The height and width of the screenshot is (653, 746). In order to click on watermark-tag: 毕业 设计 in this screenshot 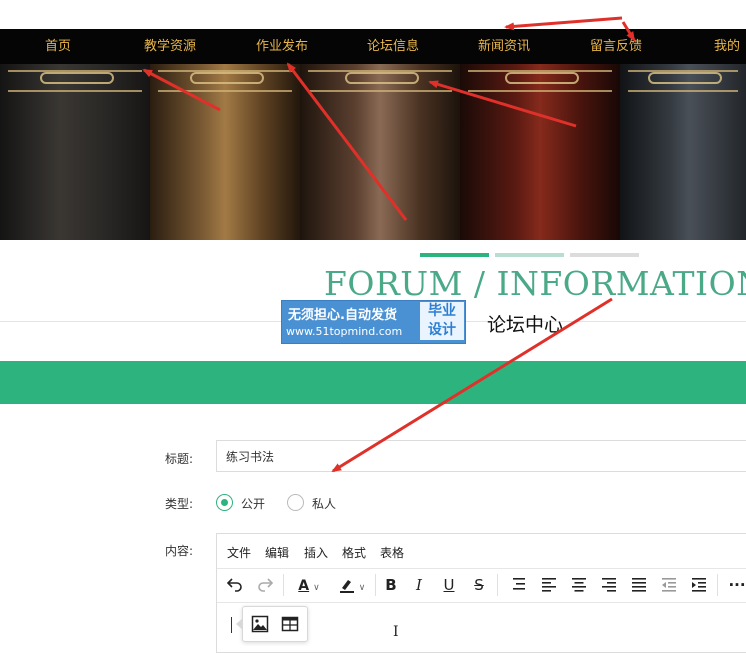, I will do `click(442, 321)`.